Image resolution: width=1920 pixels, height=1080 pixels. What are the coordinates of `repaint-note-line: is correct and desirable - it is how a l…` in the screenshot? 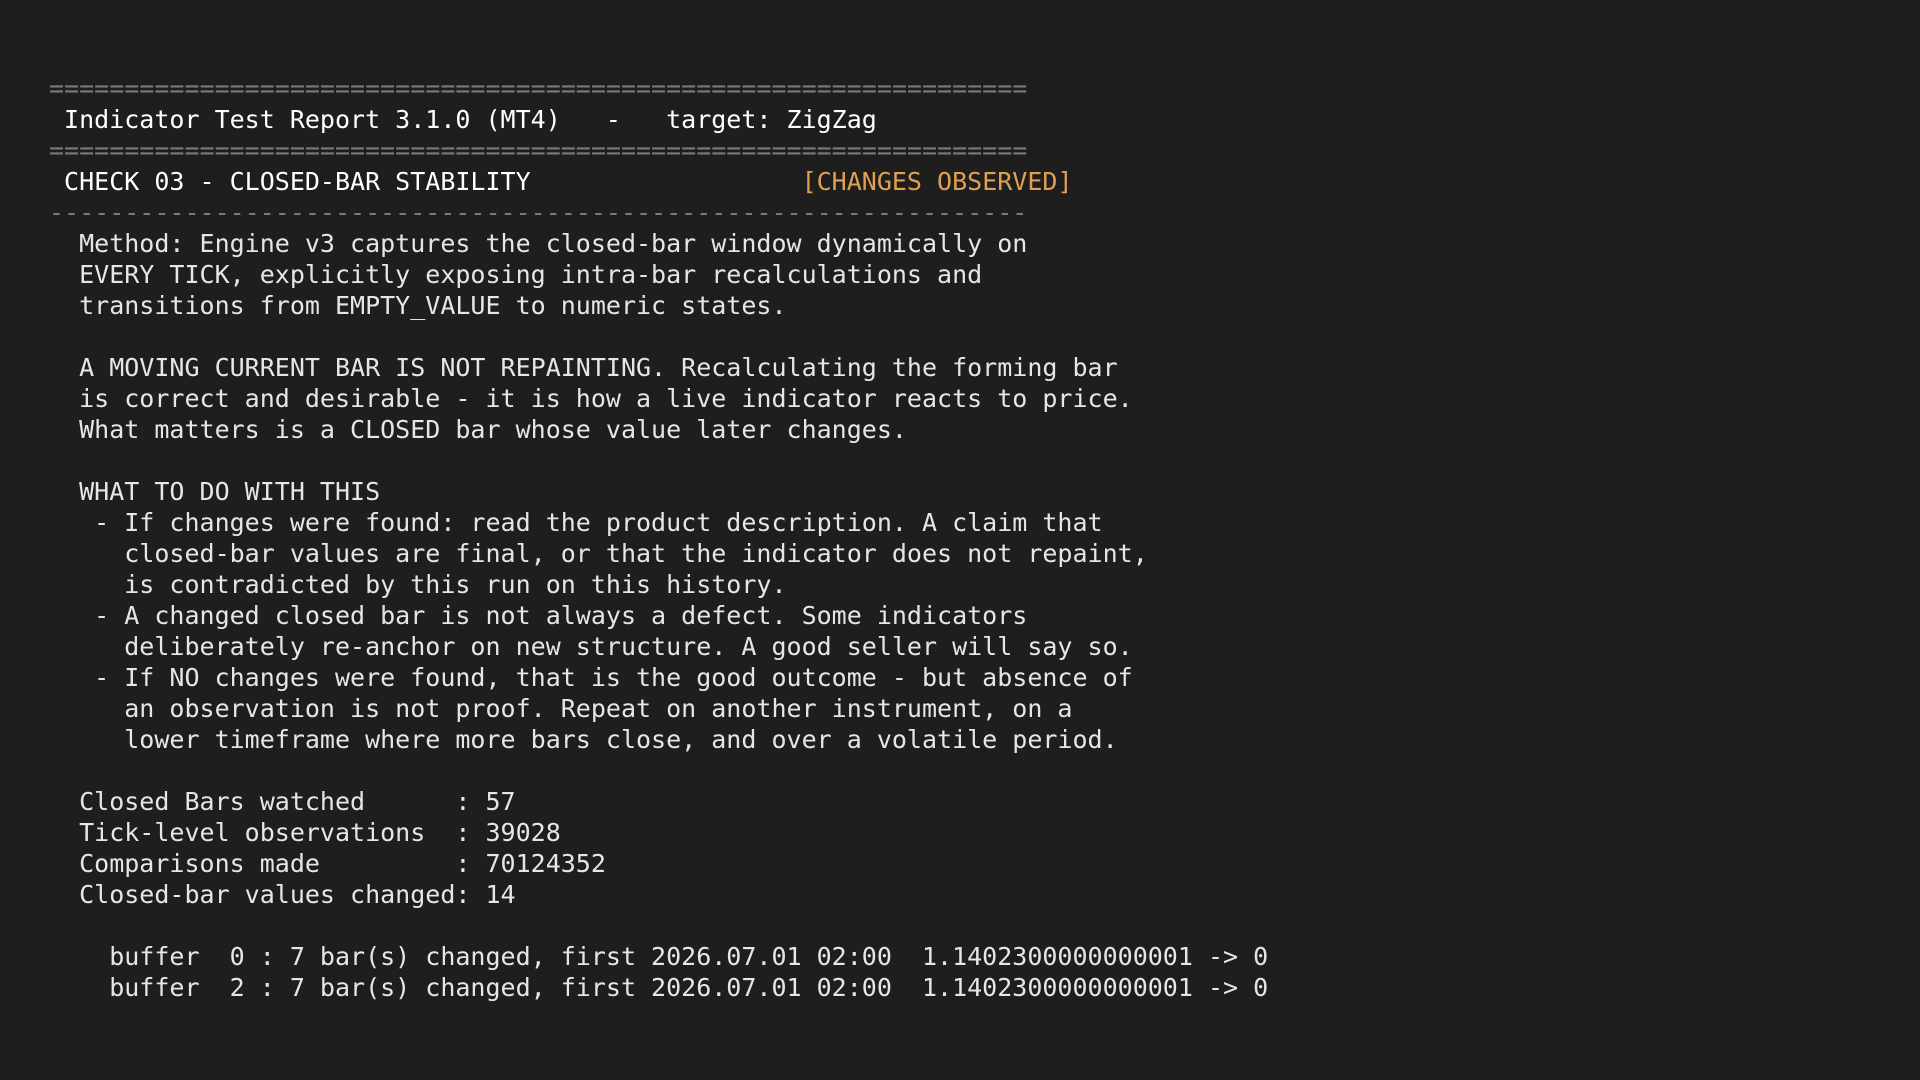 It's located at (591, 398).